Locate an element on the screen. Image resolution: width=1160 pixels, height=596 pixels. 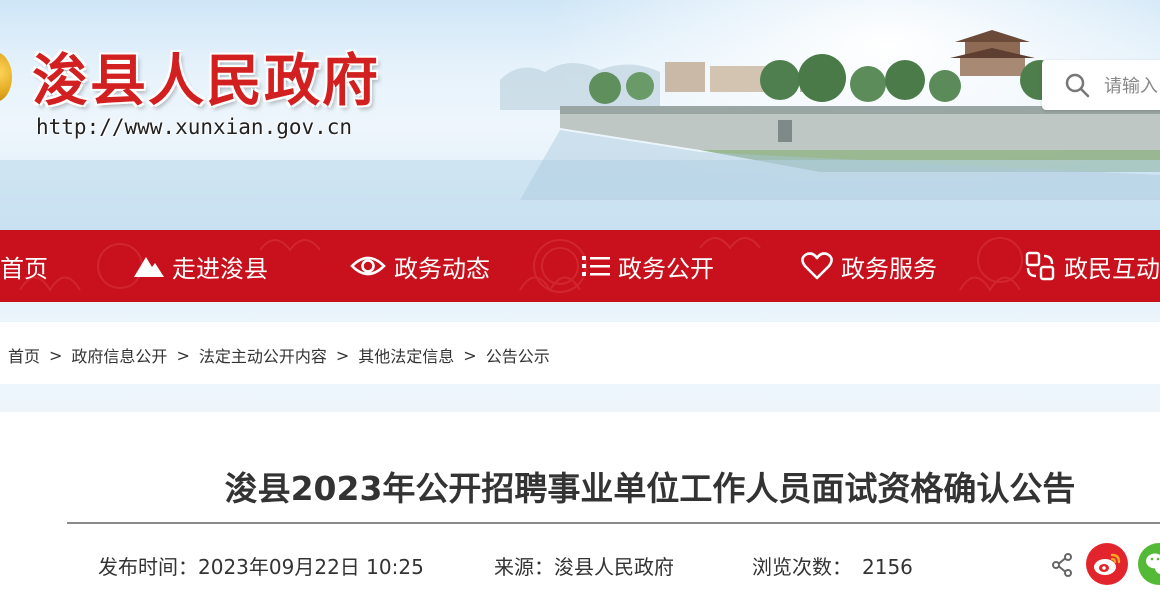
nav-label: 政务动态 is located at coordinates (442, 268).